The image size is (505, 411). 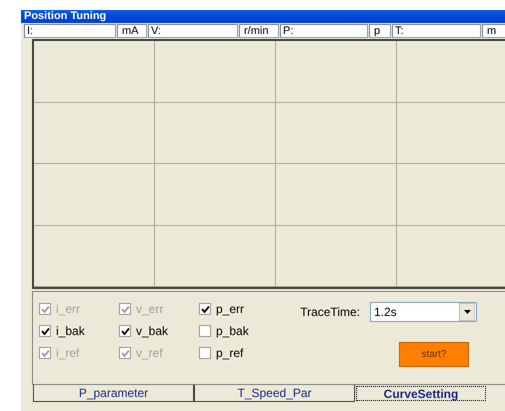 What do you see at coordinates (238, 309) in the screenshot?
I see `checkbox: p_err` at bounding box center [238, 309].